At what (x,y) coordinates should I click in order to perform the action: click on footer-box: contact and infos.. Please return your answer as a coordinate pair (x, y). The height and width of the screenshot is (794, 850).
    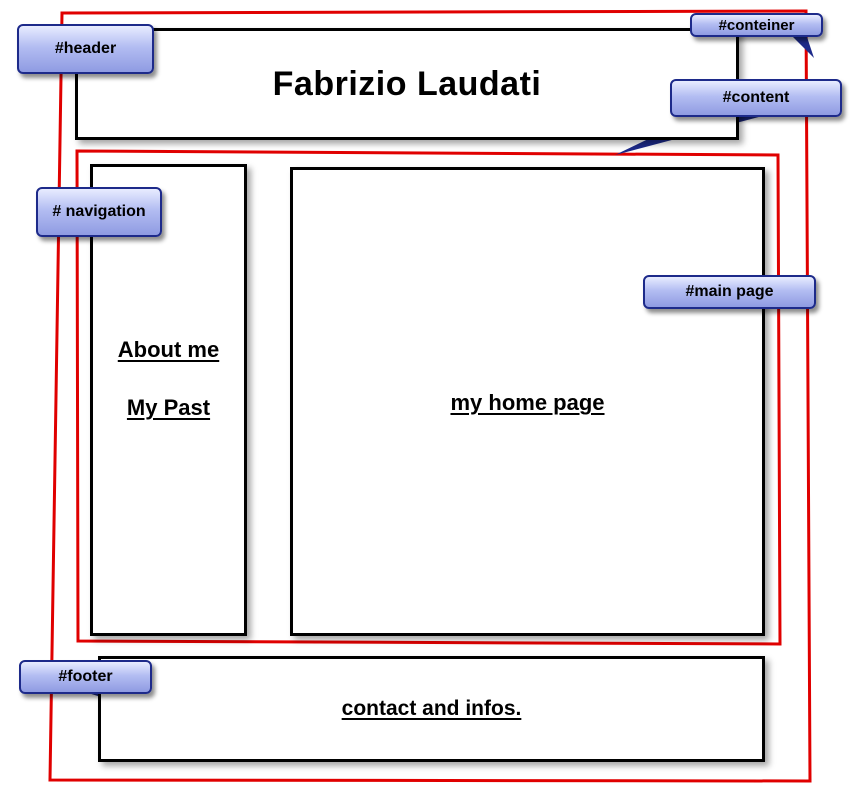
    Looking at the image, I should click on (431, 709).